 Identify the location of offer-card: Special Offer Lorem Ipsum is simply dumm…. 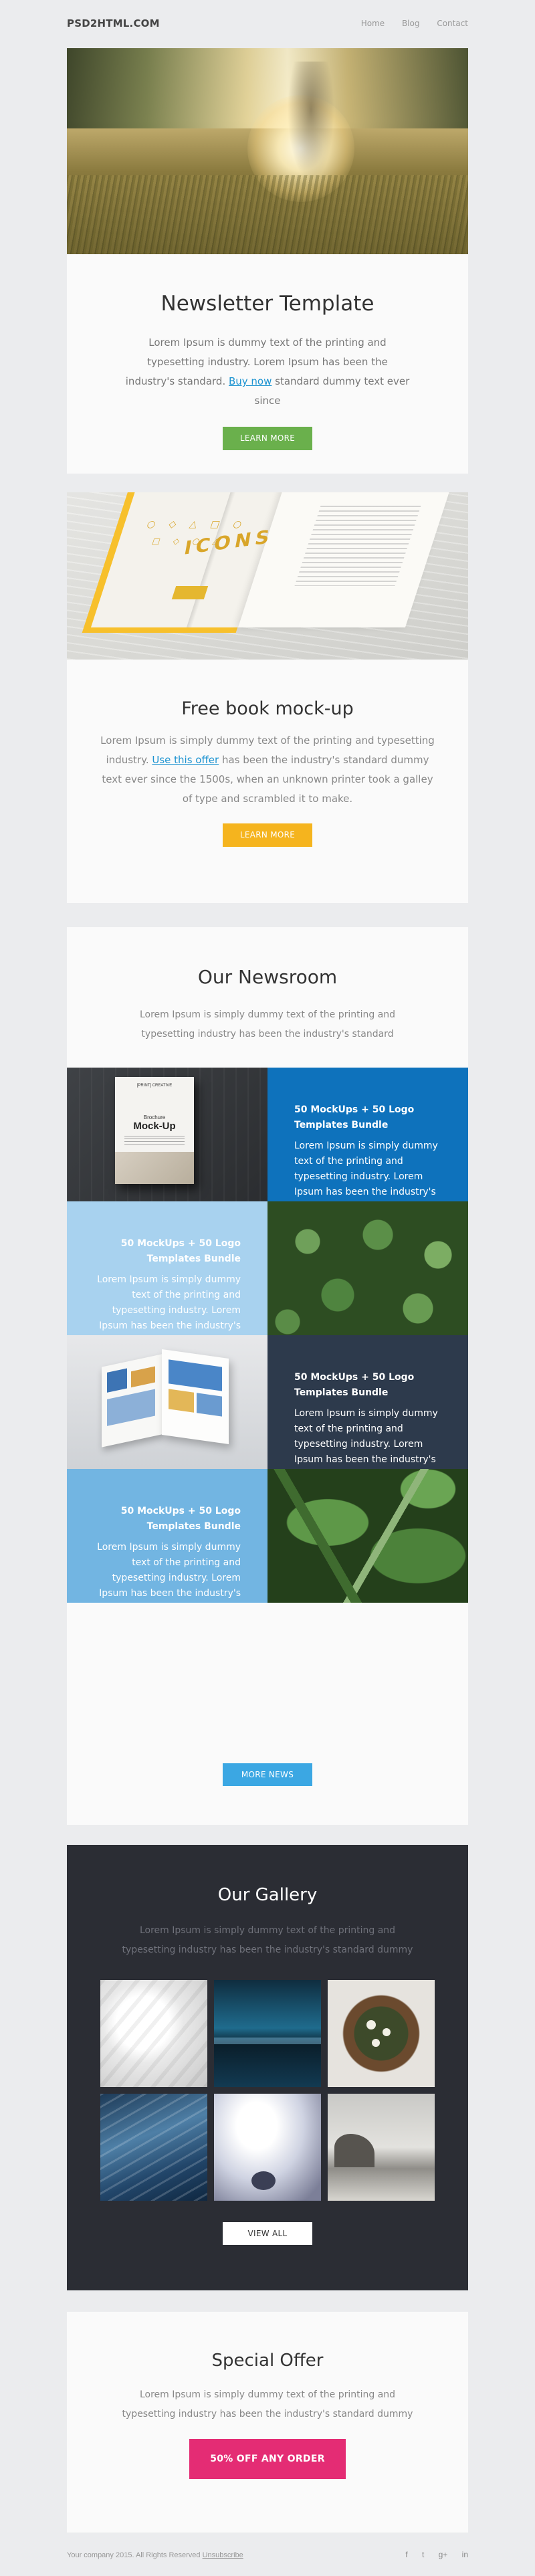
(267, 2422).